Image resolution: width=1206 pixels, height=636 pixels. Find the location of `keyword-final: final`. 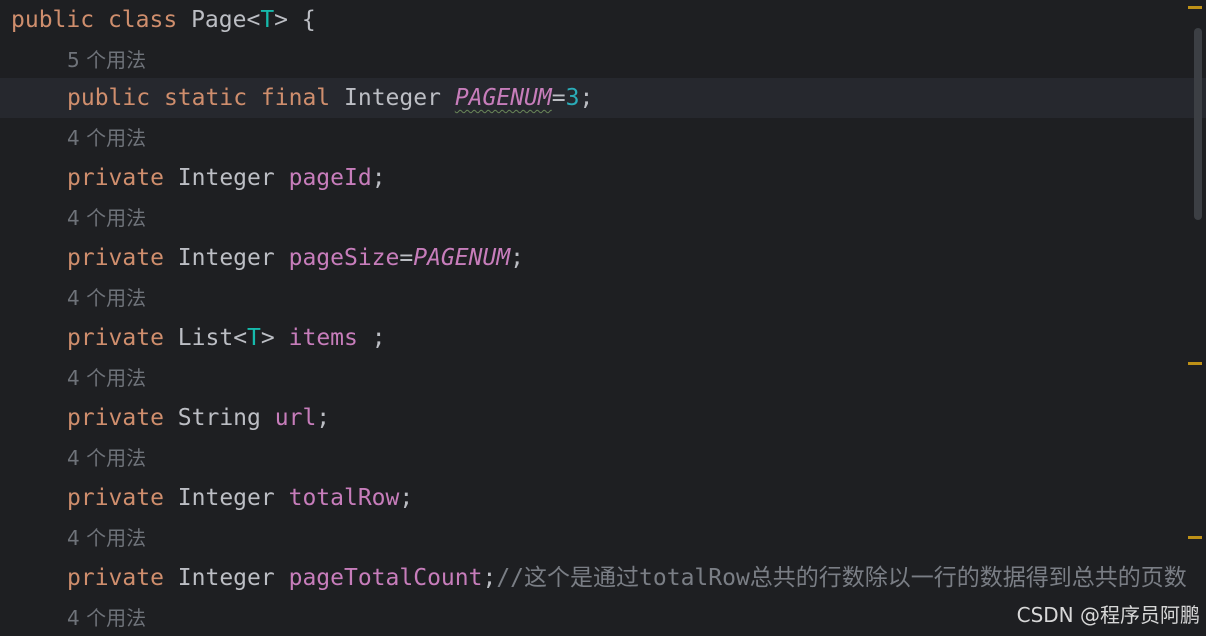

keyword-final: final is located at coordinates (295, 98).